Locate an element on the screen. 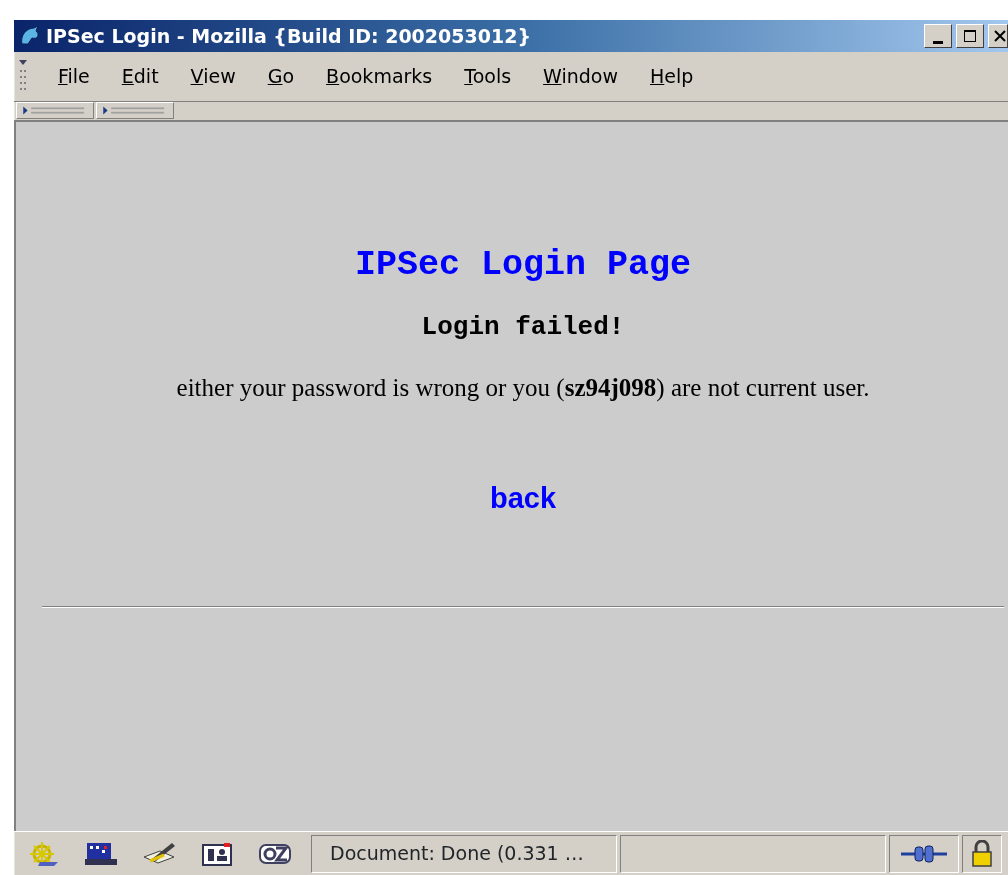 Image resolution: width=1008 pixels, height=875 pixels. menu-item: Window is located at coordinates (580, 76).